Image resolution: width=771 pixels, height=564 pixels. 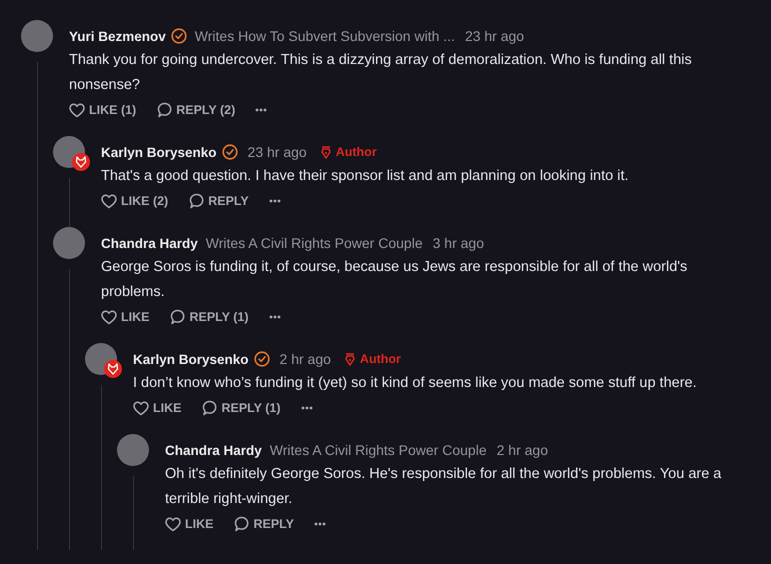 What do you see at coordinates (102, 110) in the screenshot?
I see `like-button: LIKE (1)` at bounding box center [102, 110].